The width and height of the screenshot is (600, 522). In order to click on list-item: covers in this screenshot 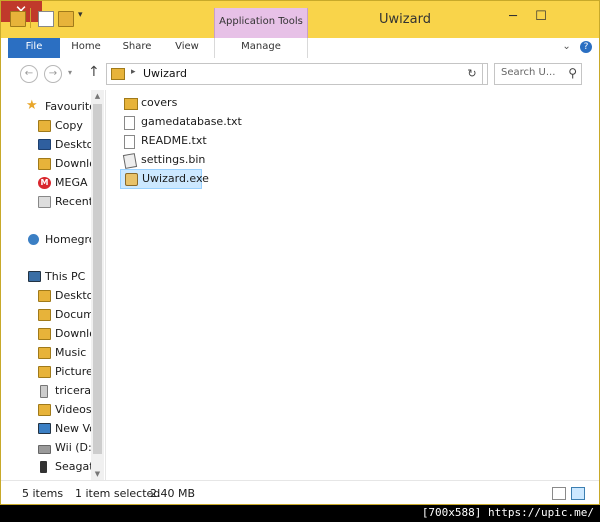, I will do `click(155, 103)`.